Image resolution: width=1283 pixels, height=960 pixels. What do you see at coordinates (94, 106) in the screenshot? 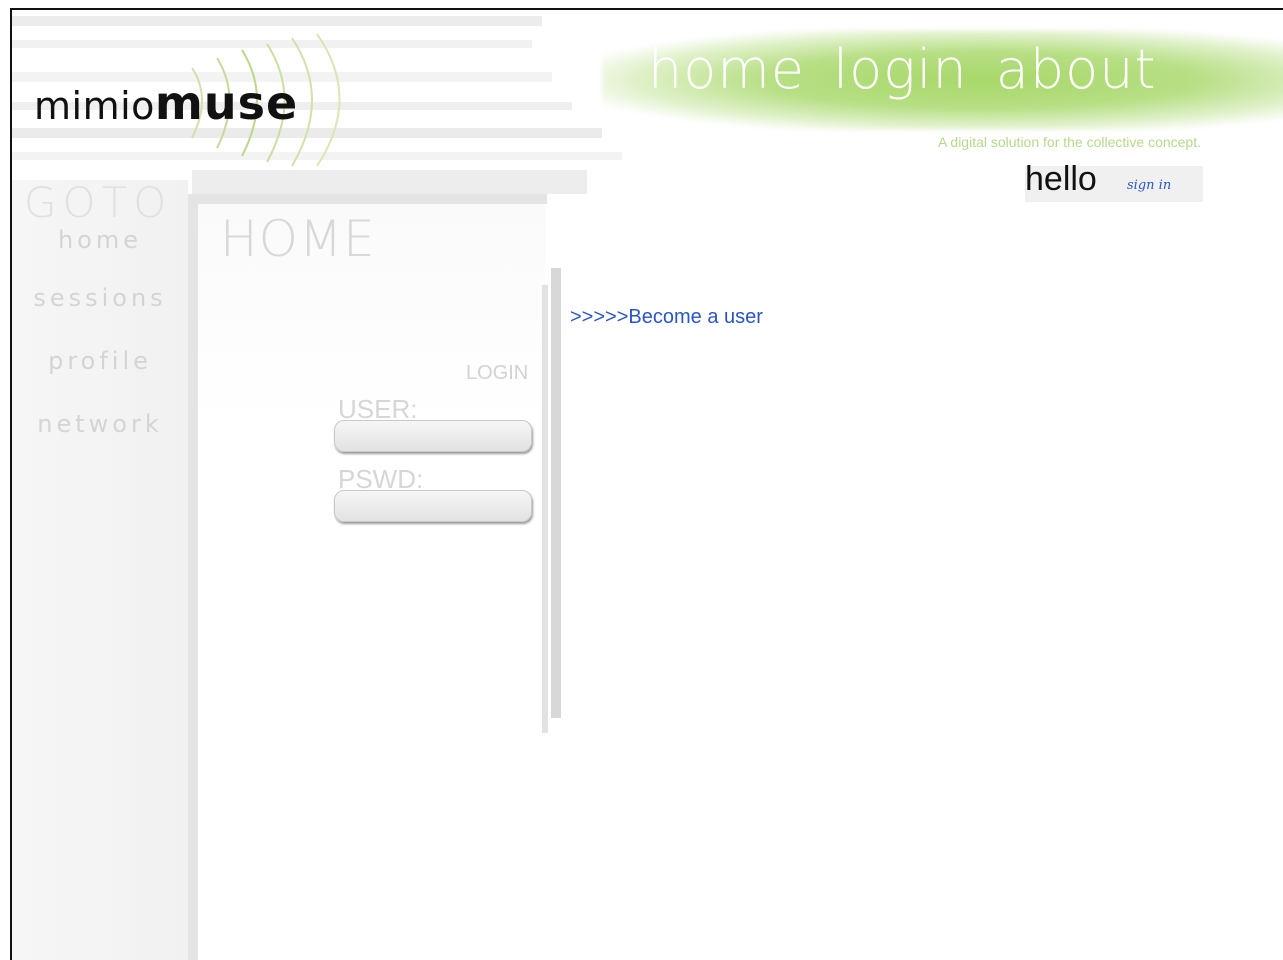
I see `brand-prefix: mimio` at bounding box center [94, 106].